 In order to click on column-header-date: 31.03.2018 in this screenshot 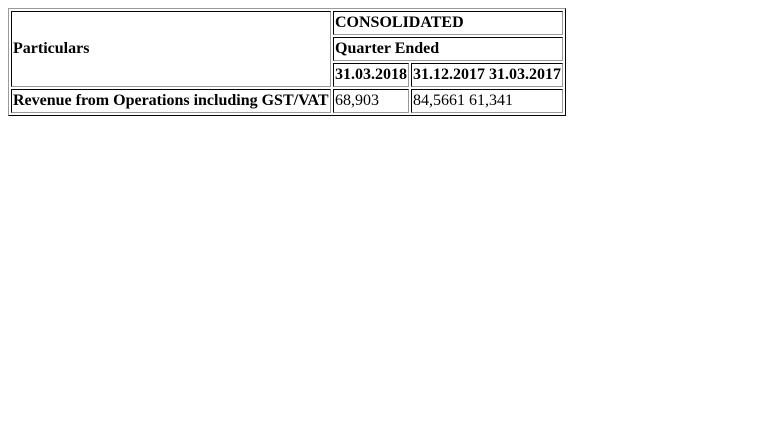, I will do `click(371, 75)`.